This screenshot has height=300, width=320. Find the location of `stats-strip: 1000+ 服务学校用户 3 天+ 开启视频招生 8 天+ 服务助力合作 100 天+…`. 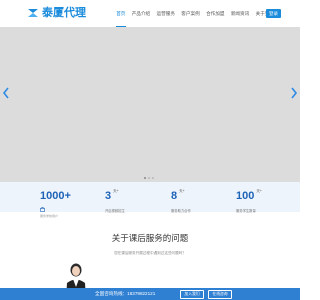

stats-strip: 1000+ 服务学校用户 3 天+ 开启视频招生 8 天+ 服务助力合作 100 天+… is located at coordinates (150, 200).